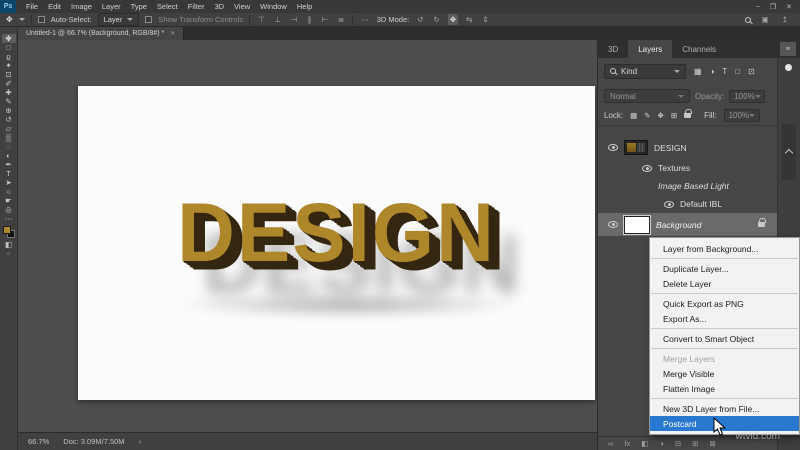 The height and width of the screenshot is (450, 800). Describe the element at coordinates (304, 6) in the screenshot. I see `menu-help: Help` at that location.